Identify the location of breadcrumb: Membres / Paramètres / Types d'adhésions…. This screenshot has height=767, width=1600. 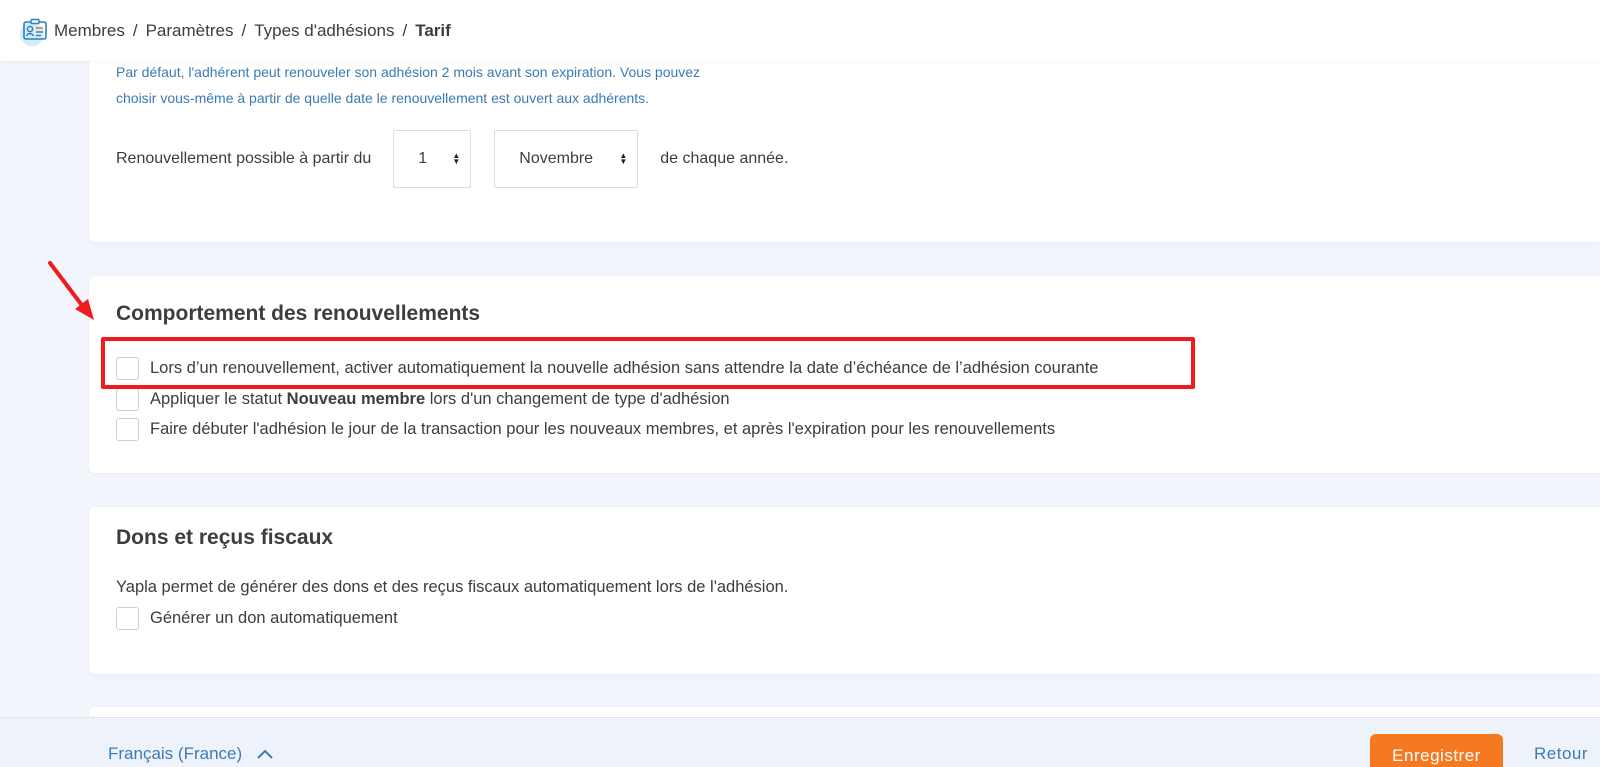
(252, 31).